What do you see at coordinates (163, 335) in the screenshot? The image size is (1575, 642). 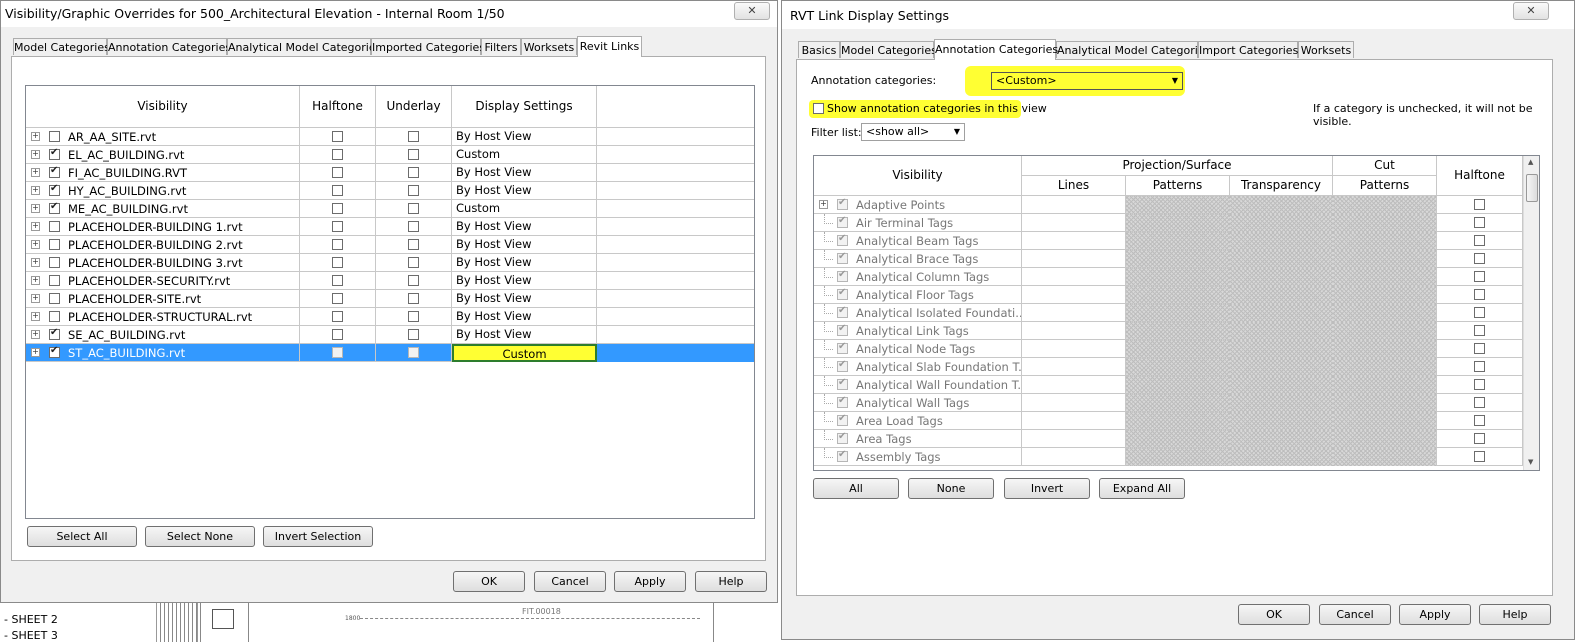 I see `visibility-cell: + SE_AC_BUILDING.rvt` at bounding box center [163, 335].